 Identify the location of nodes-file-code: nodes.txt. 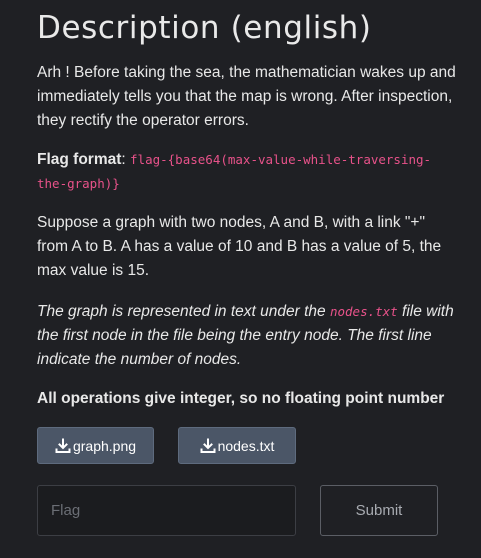
(363, 311).